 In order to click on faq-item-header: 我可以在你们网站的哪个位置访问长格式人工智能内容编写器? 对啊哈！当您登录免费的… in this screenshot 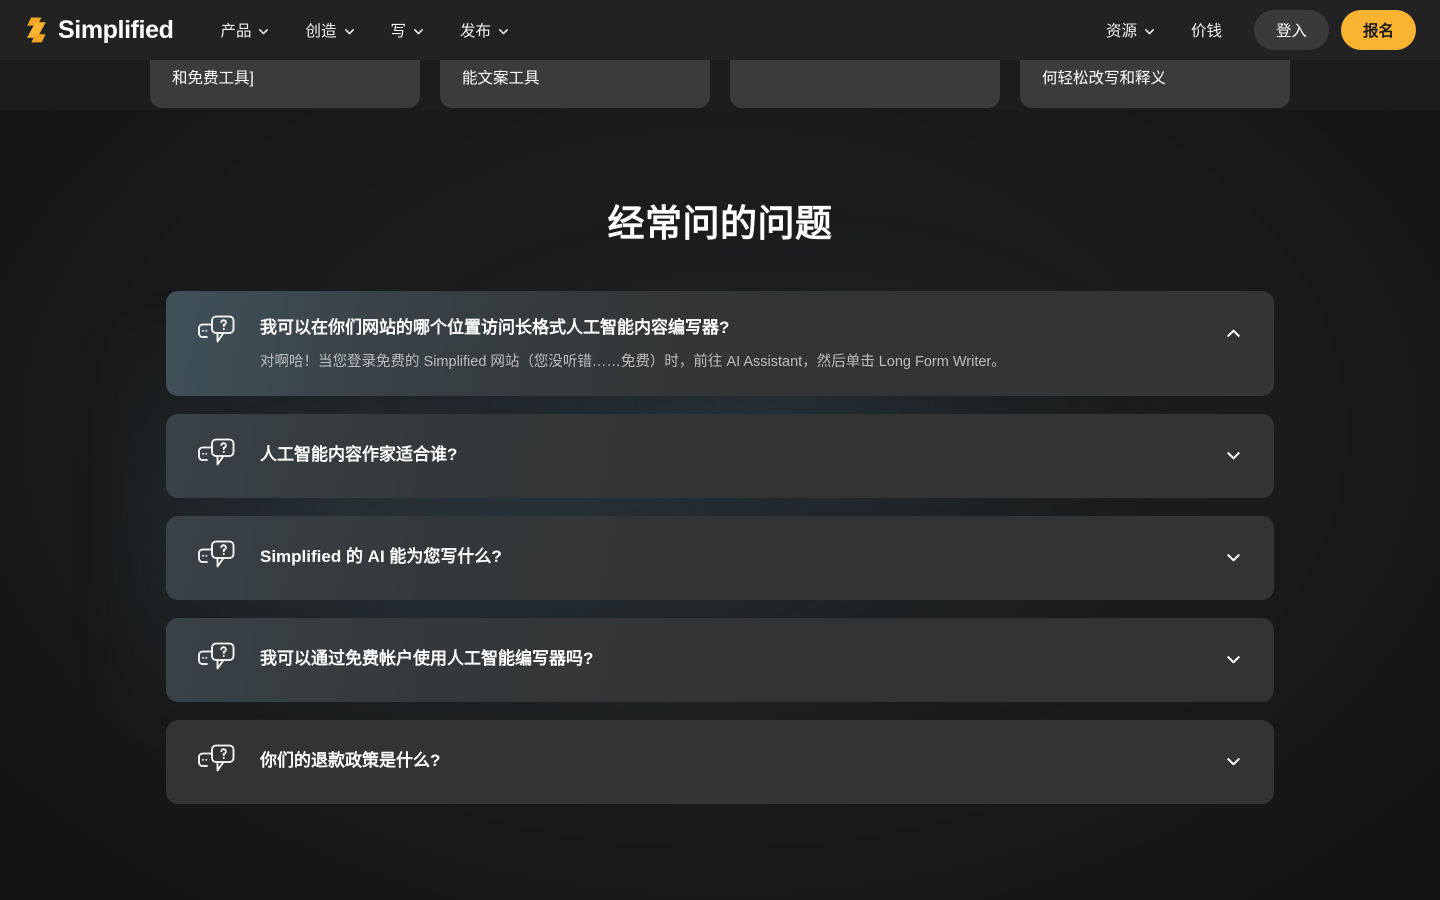, I will do `click(722, 343)`.